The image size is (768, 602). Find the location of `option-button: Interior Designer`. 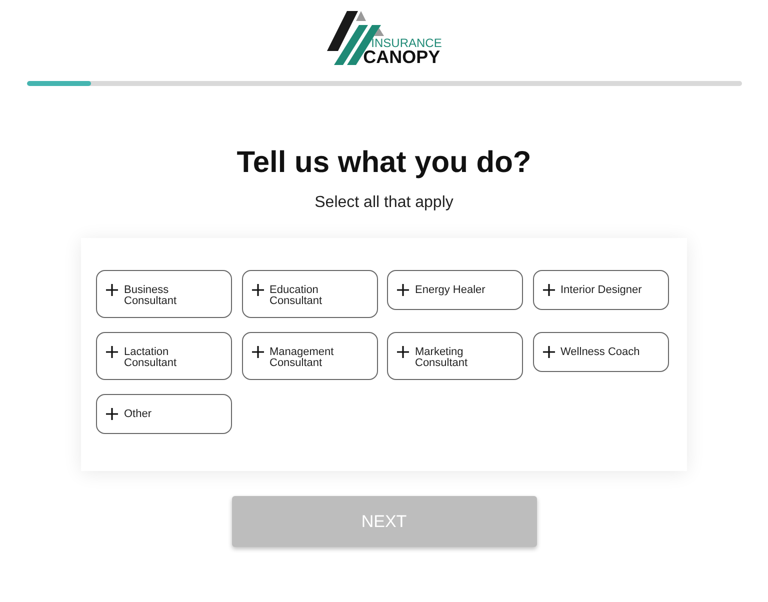

option-button: Interior Designer is located at coordinates (600, 290).